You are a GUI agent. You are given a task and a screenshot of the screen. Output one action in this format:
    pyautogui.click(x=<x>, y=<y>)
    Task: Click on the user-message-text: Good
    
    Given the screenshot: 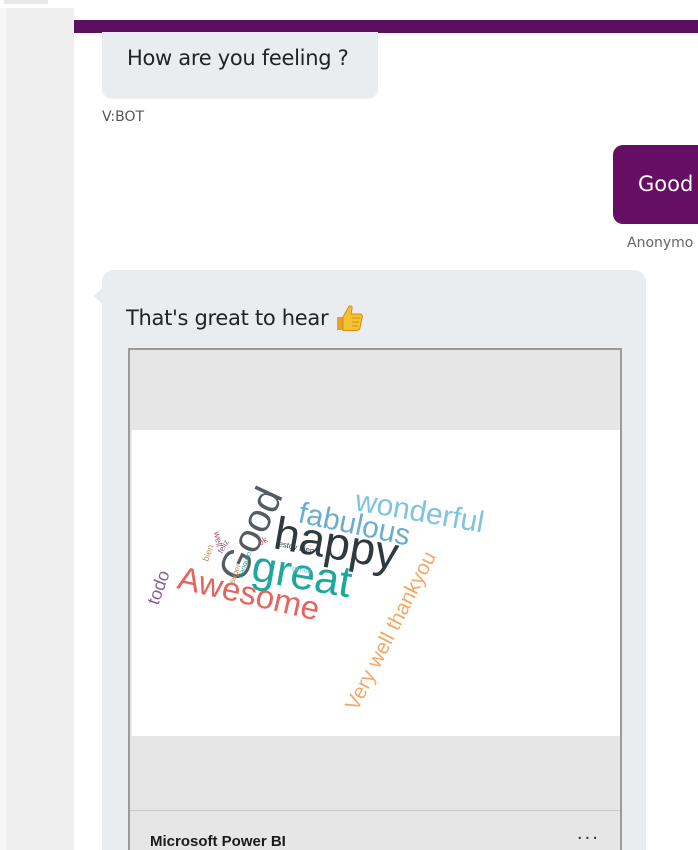 What is the action you would take?
    pyautogui.click(x=666, y=184)
    